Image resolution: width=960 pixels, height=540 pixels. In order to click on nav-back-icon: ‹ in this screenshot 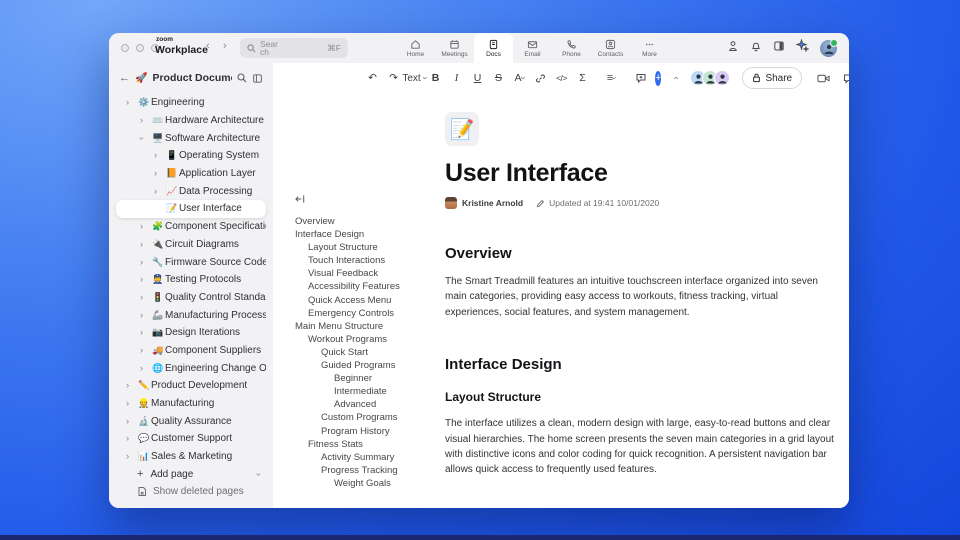, I will do `click(208, 46)`.